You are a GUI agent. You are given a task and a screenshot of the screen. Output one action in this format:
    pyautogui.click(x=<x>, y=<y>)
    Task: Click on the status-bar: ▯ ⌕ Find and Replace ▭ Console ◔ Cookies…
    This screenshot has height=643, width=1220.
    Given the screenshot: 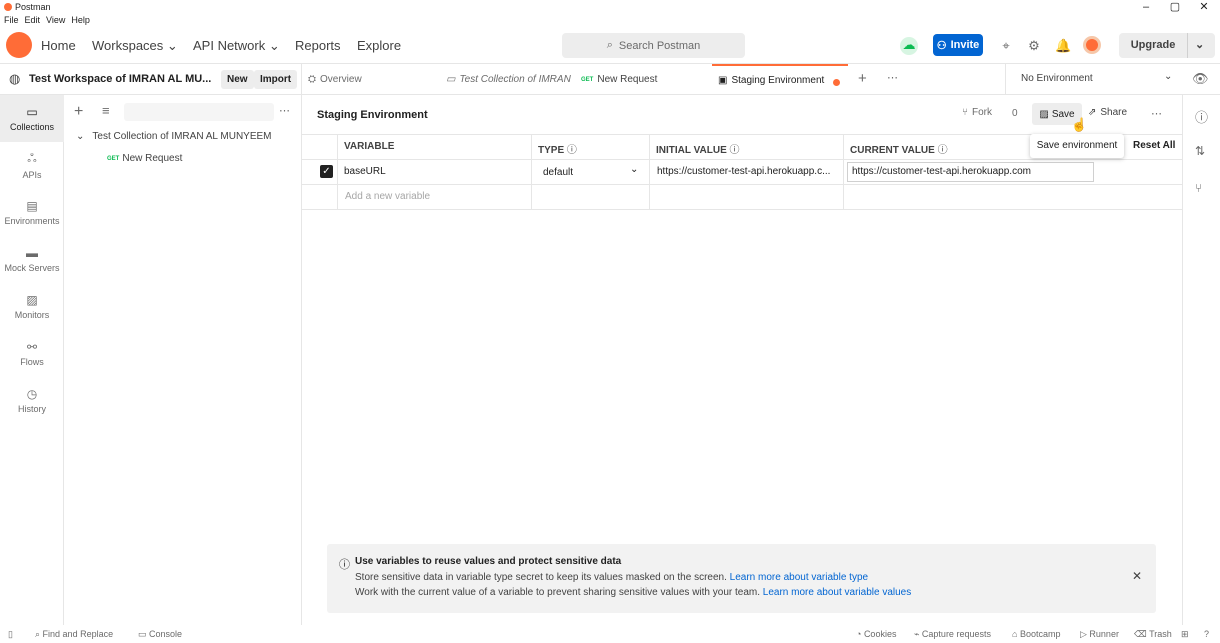 What is the action you would take?
    pyautogui.click(x=610, y=634)
    